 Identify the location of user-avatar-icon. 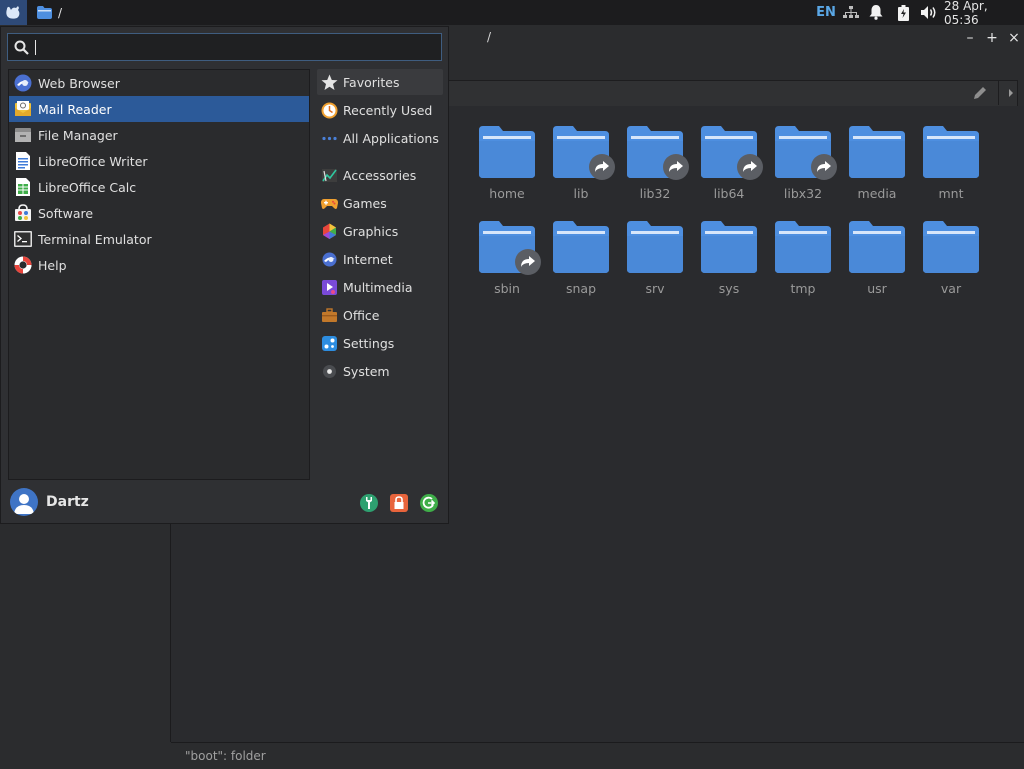
(24, 504).